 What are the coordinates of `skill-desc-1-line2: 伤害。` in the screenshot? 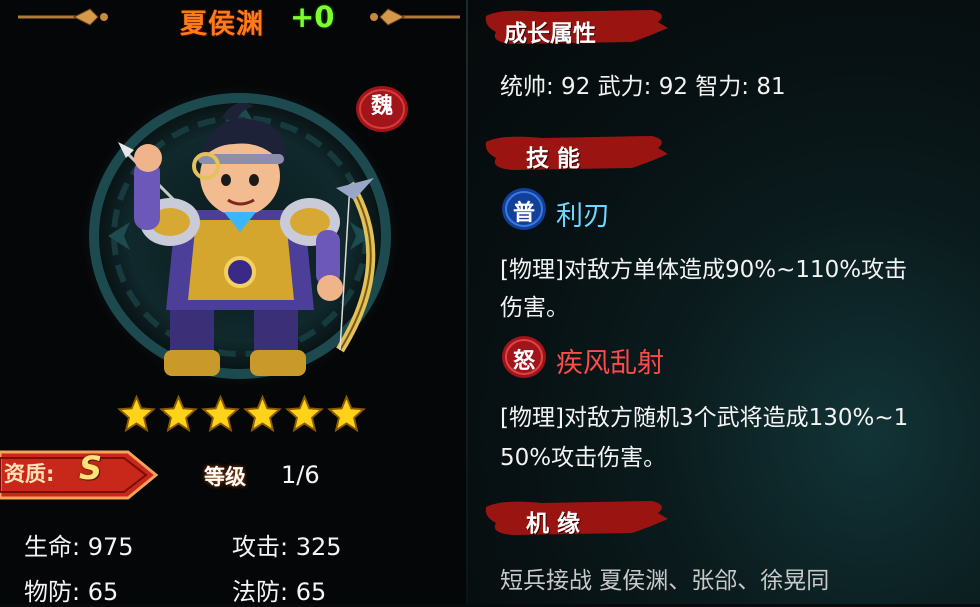 It's located at (534, 308).